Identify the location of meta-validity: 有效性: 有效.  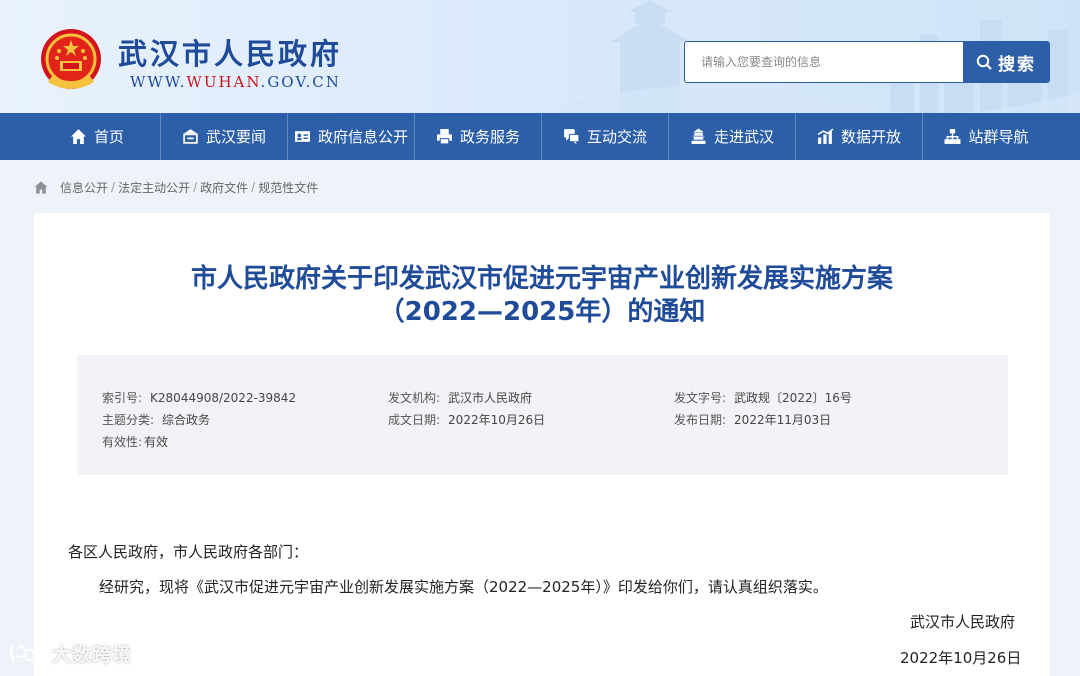
(135, 441).